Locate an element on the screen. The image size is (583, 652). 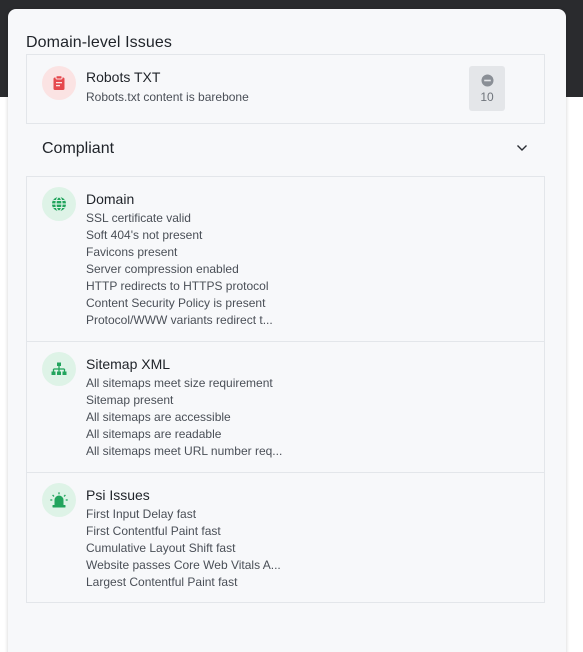
item-line: Soft 404's not present is located at coordinates (144, 235).